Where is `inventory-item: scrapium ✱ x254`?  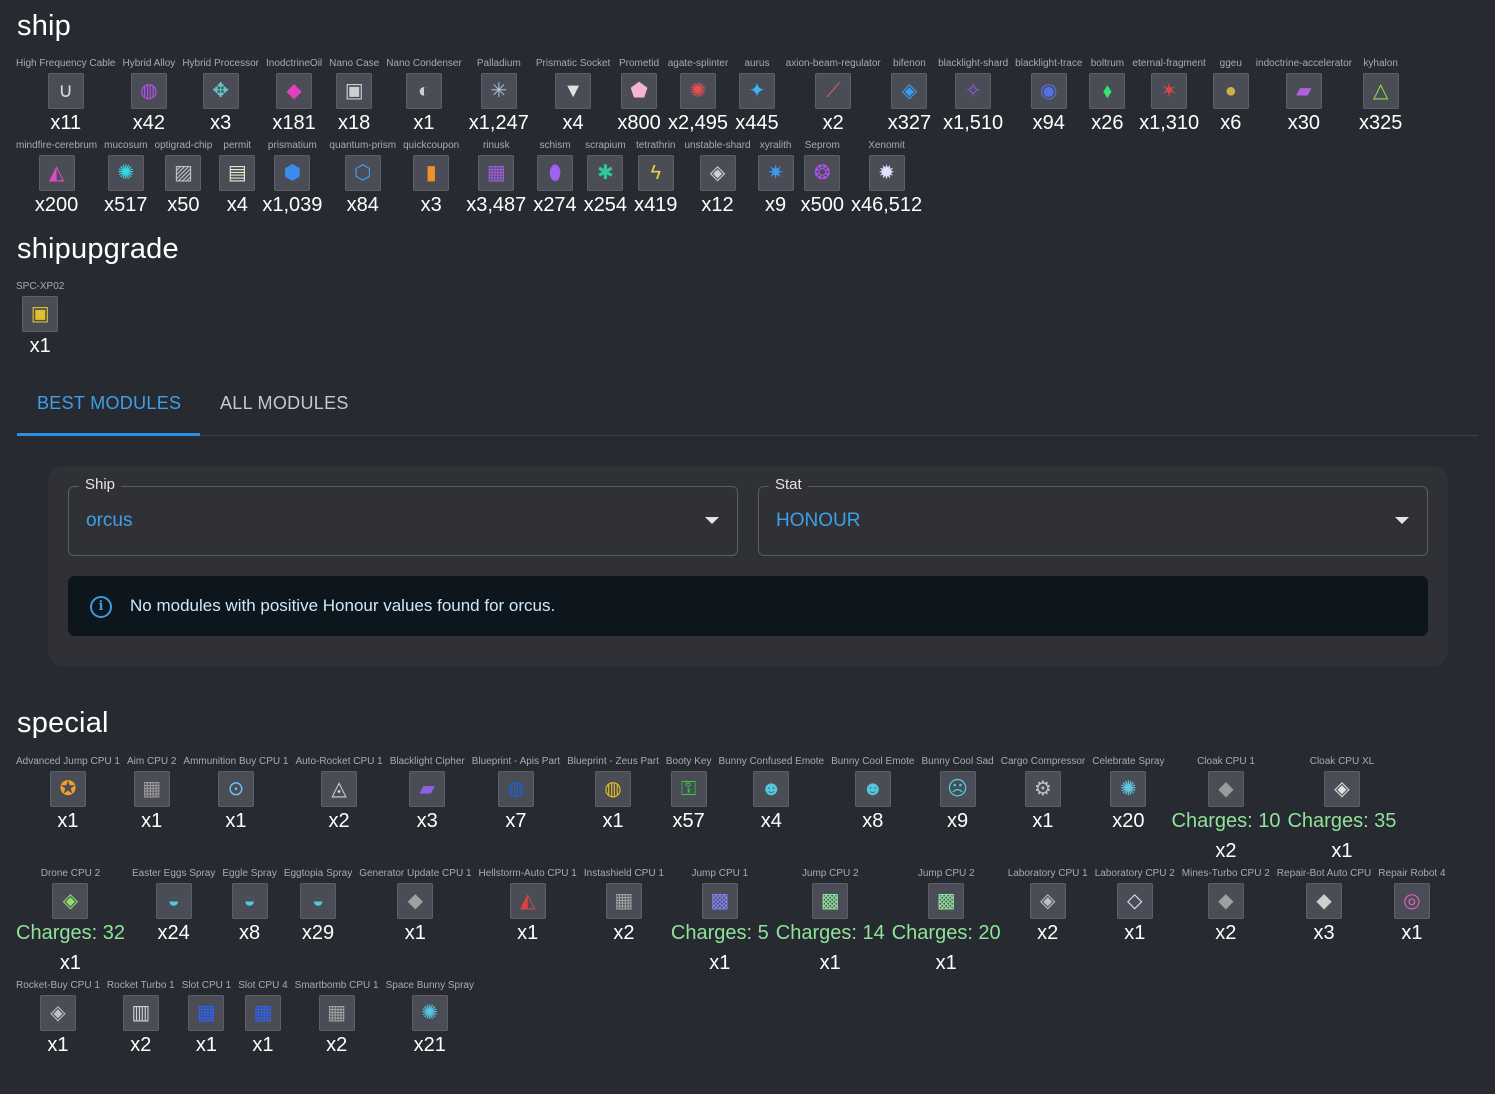
inventory-item: scrapium ✱ x254 is located at coordinates (605, 181).